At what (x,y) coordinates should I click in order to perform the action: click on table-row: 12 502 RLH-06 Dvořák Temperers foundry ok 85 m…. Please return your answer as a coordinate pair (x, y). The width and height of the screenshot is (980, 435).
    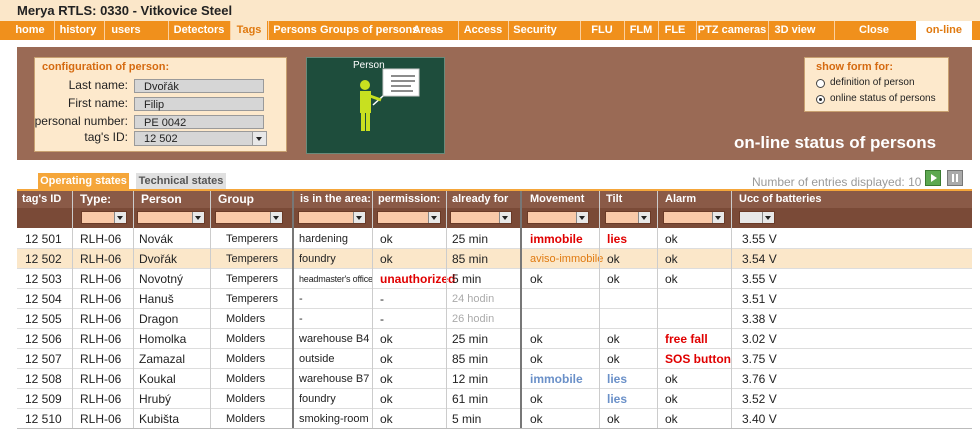
    Looking at the image, I should click on (494, 259).